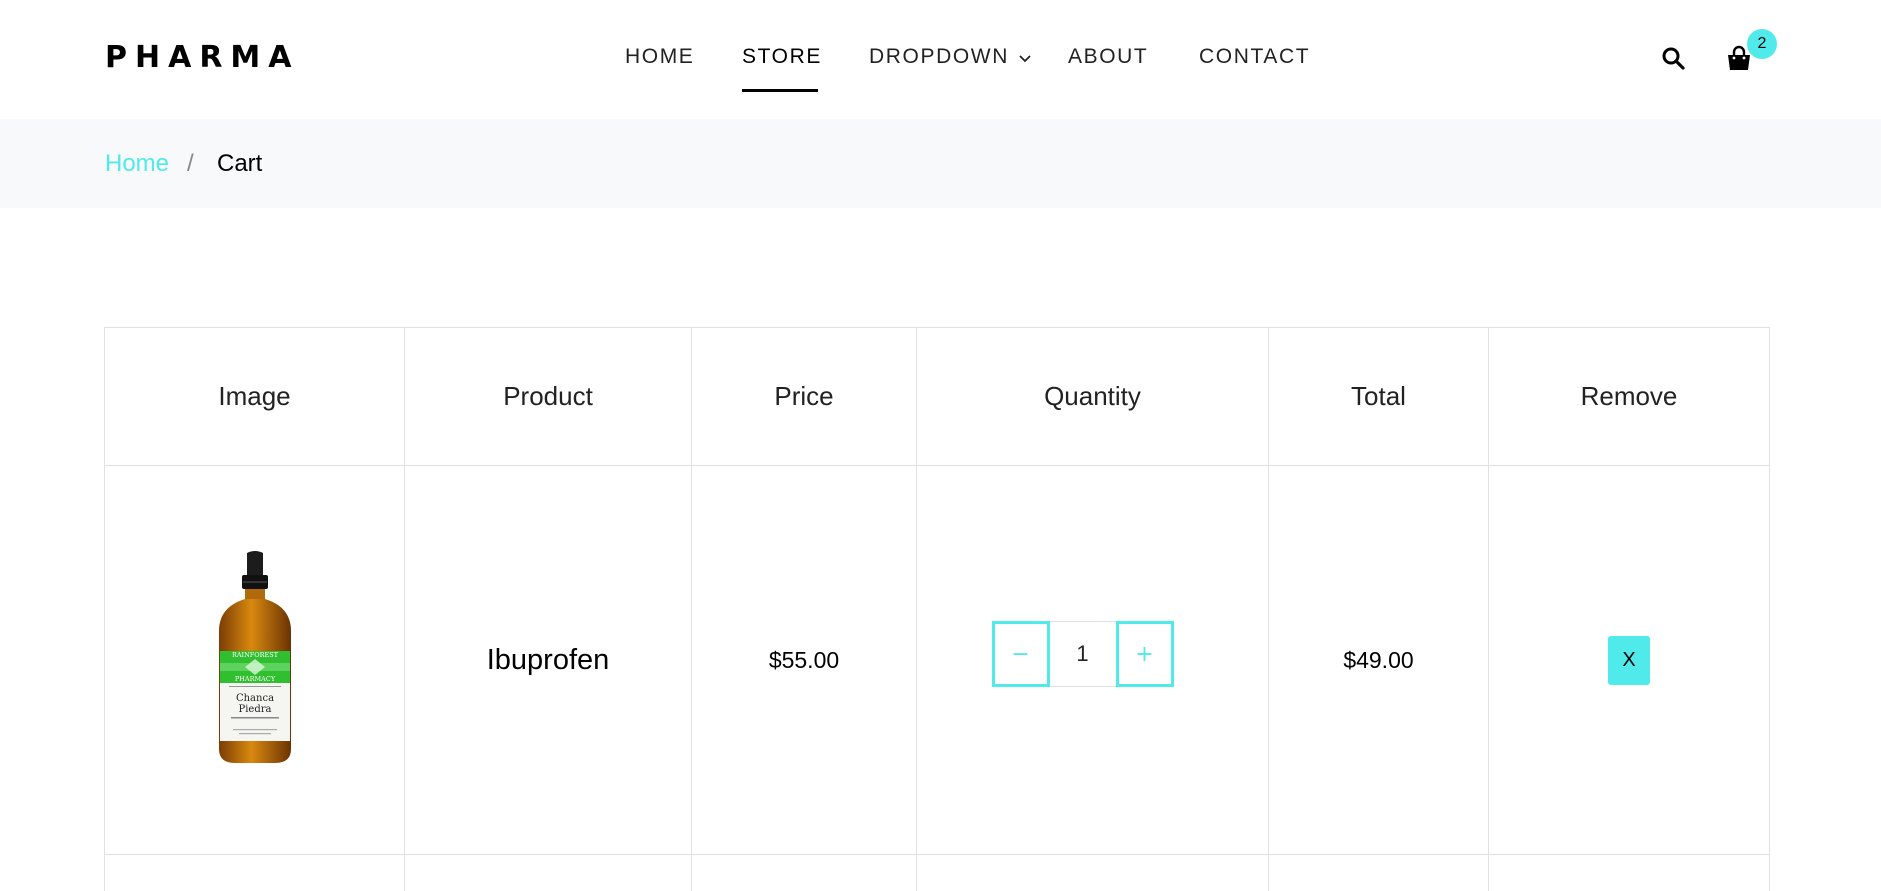 Image resolution: width=1881 pixels, height=891 pixels. I want to click on column-header-quantity: Quantity, so click(1092, 396).